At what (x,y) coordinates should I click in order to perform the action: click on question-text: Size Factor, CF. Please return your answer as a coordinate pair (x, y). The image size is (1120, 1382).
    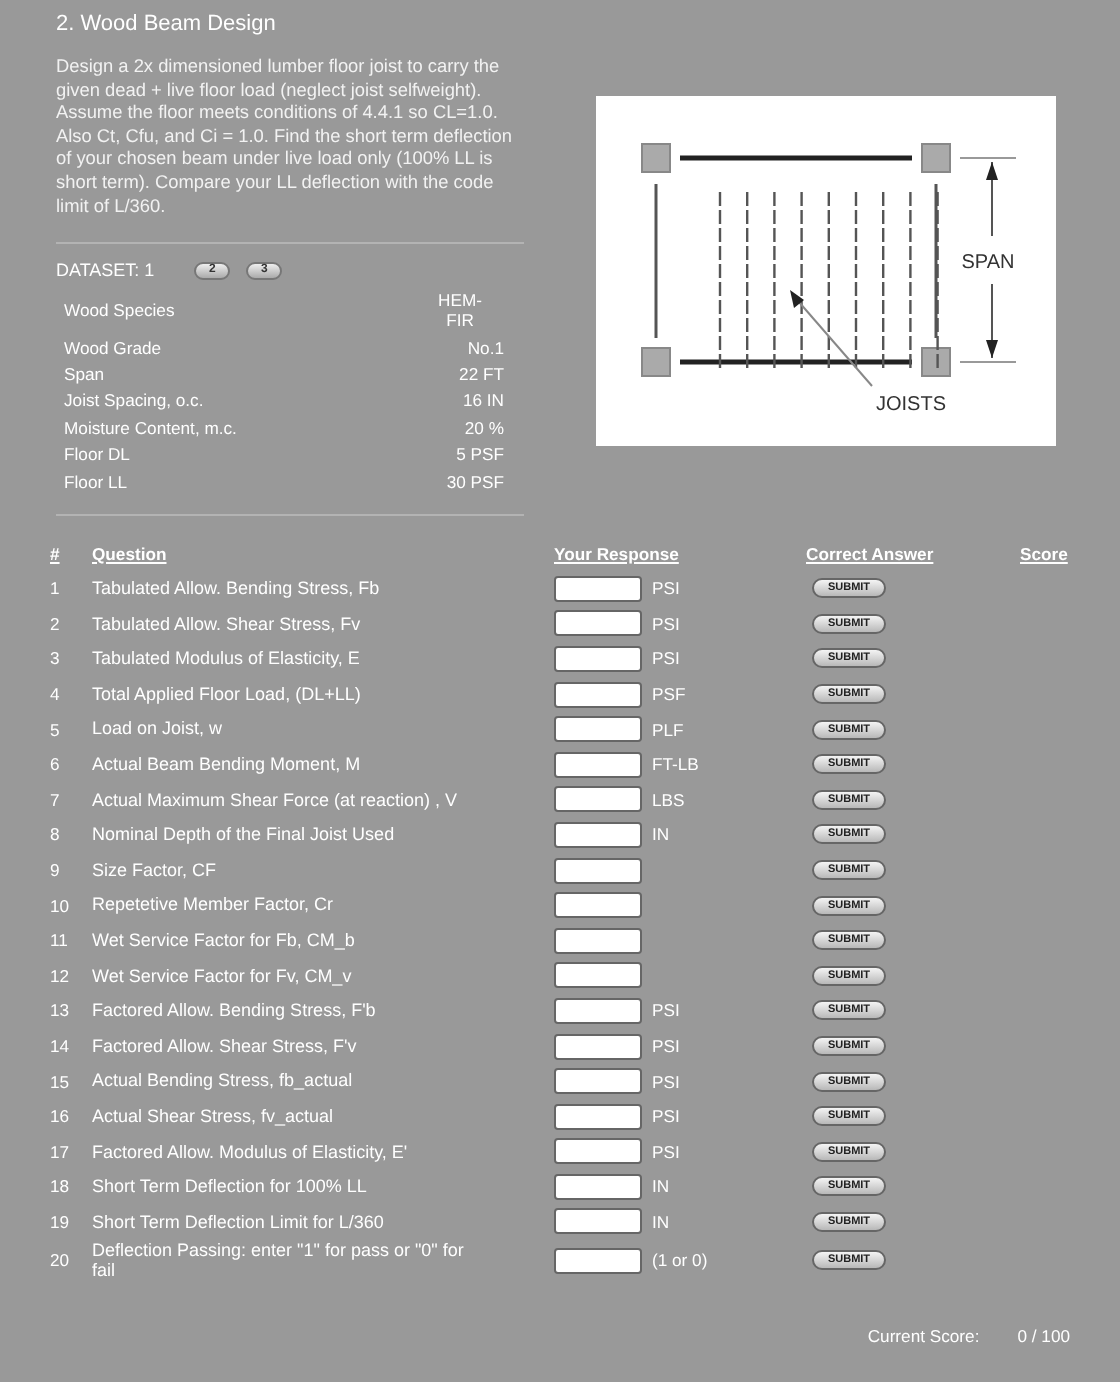
    Looking at the image, I should click on (154, 870).